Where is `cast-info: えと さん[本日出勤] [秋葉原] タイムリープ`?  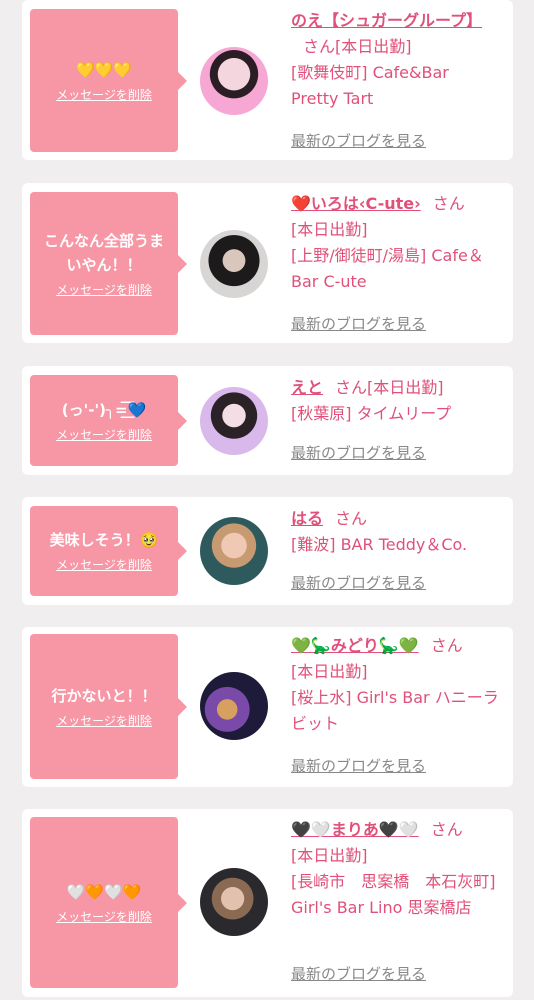 cast-info: えと さん[本日出勤] [秋葉原] タイムリープ is located at coordinates (396, 401).